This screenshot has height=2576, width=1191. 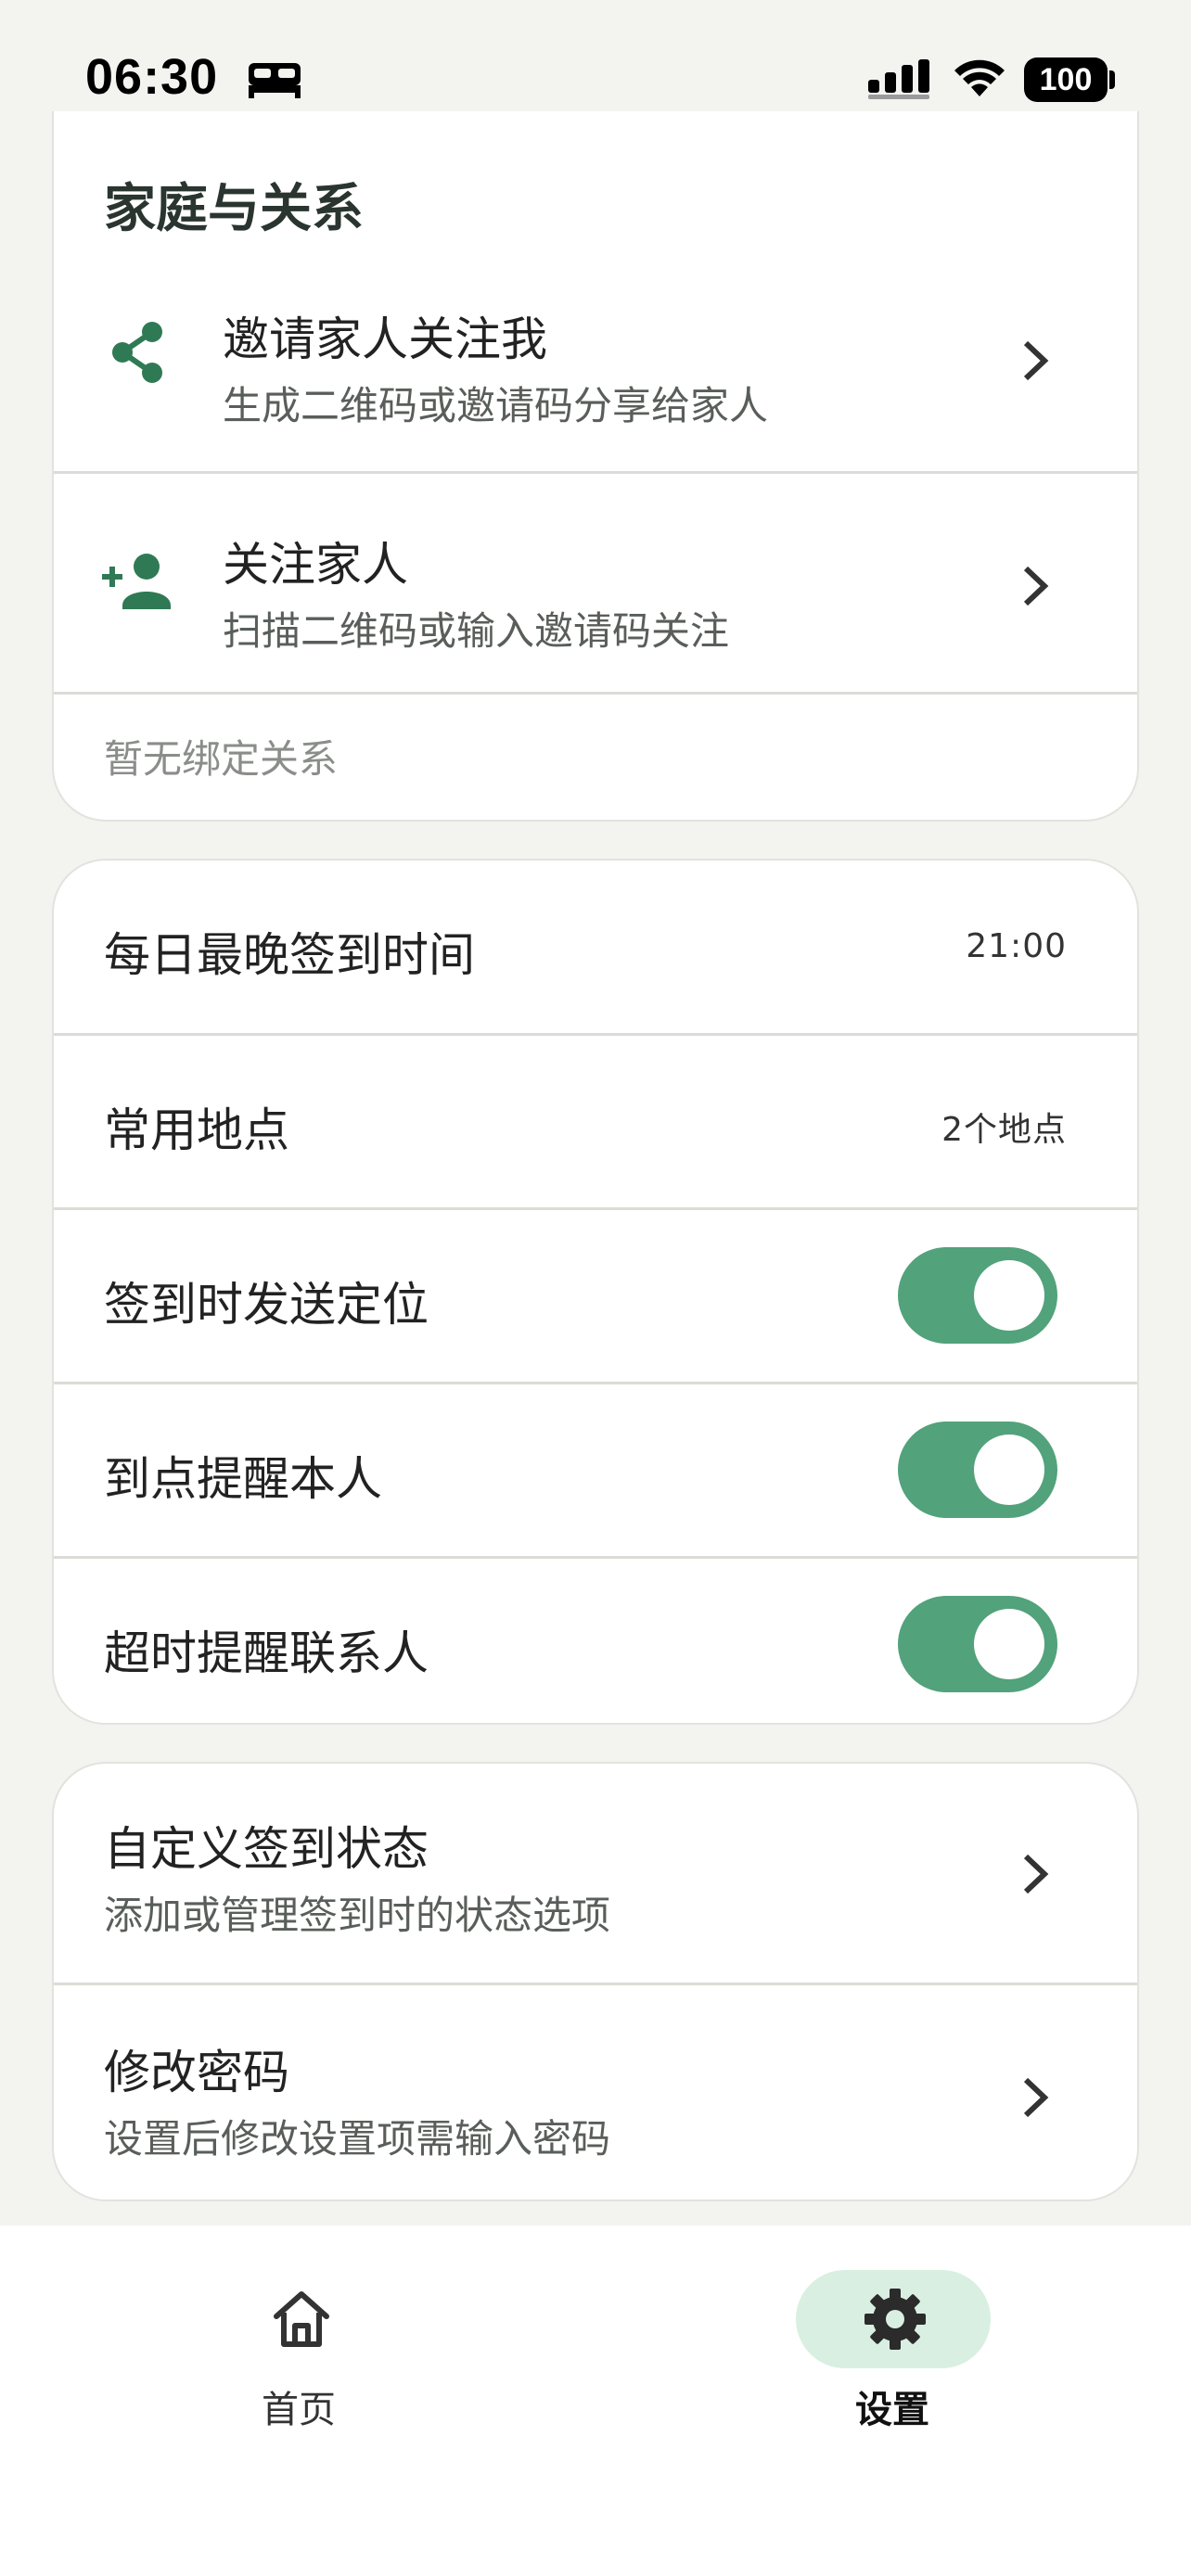 What do you see at coordinates (196, 2072) in the screenshot?
I see `change-password-title: 修改密码` at bounding box center [196, 2072].